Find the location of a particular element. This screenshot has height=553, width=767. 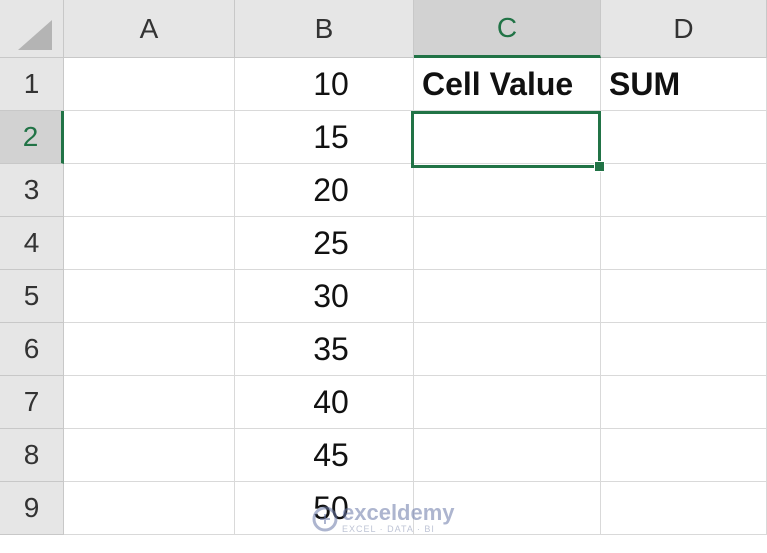

fill-handle is located at coordinates (599, 166).